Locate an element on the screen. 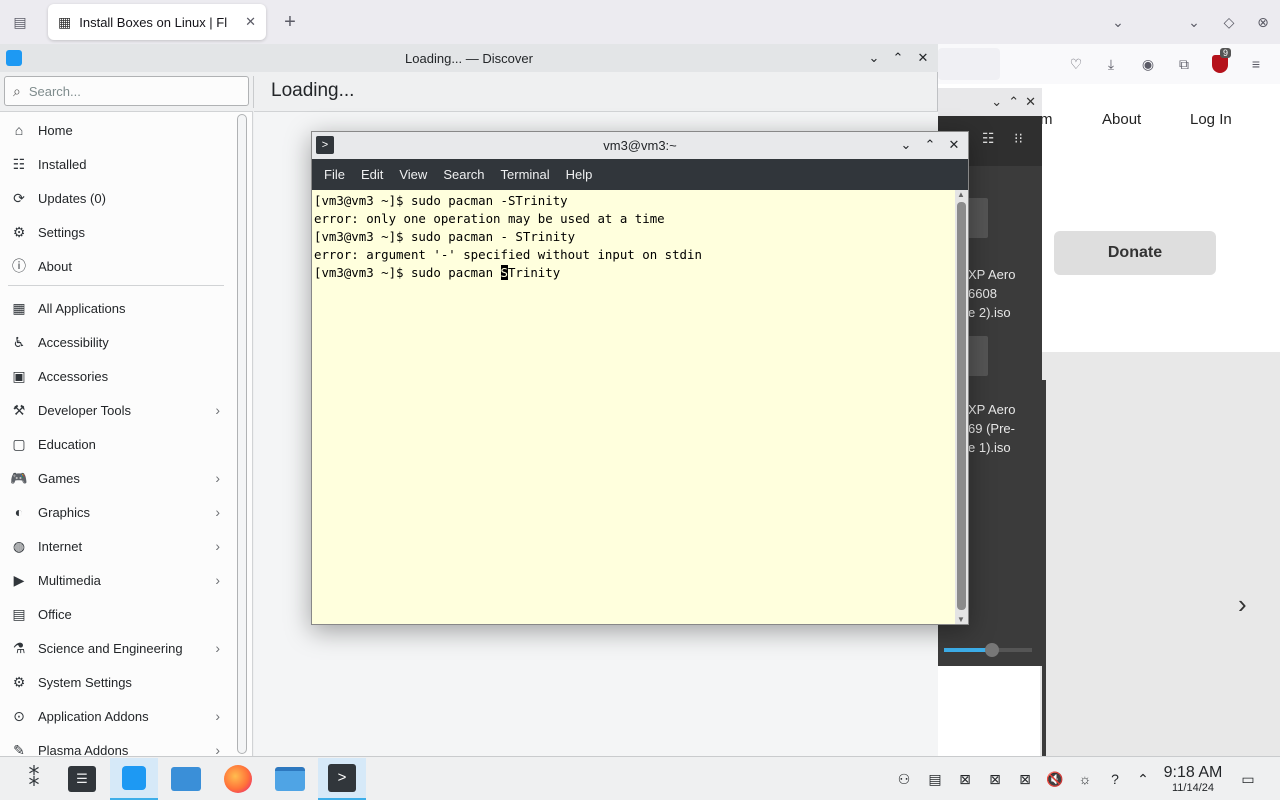 This screenshot has height=800, width=1280. terminal-task-icon: > is located at coordinates (342, 779).